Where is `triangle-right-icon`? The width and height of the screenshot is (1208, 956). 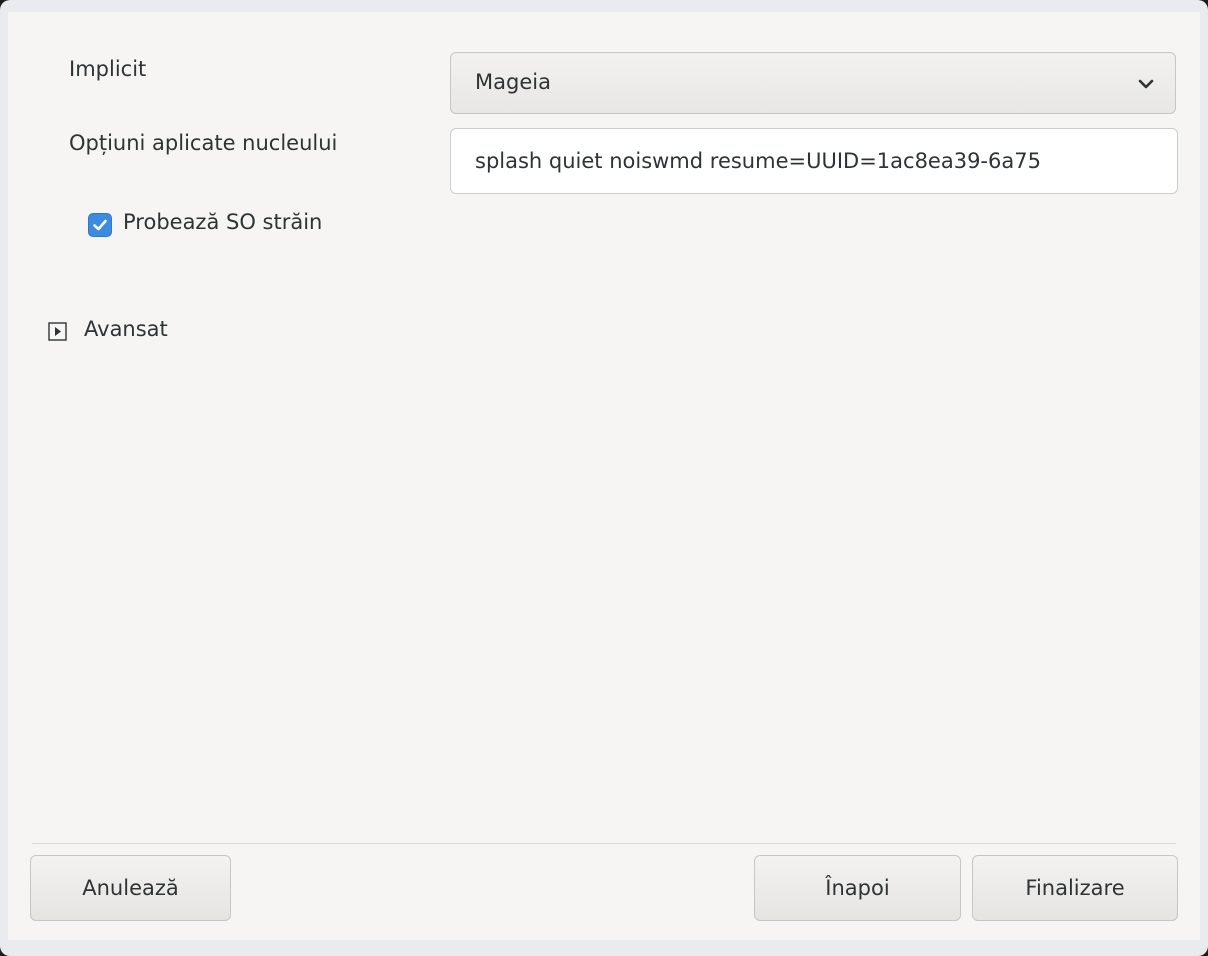
triangle-right-icon is located at coordinates (57, 331).